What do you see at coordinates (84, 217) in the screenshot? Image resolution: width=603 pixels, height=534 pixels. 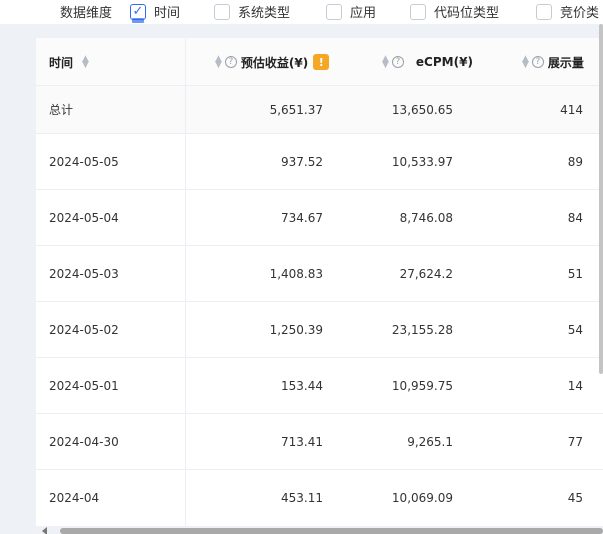 I see `row-date: 2024-05-04` at bounding box center [84, 217].